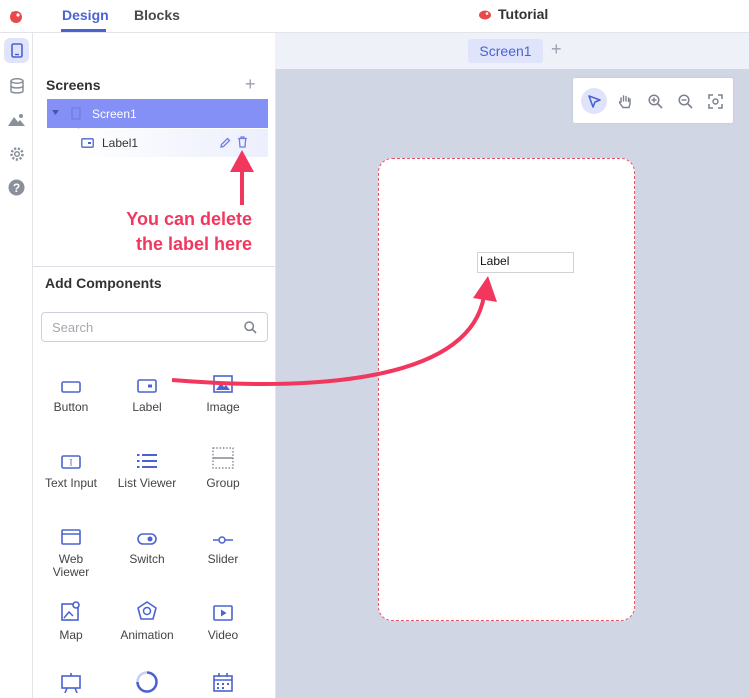  I want to click on project-name: Tutorial, so click(523, 14).